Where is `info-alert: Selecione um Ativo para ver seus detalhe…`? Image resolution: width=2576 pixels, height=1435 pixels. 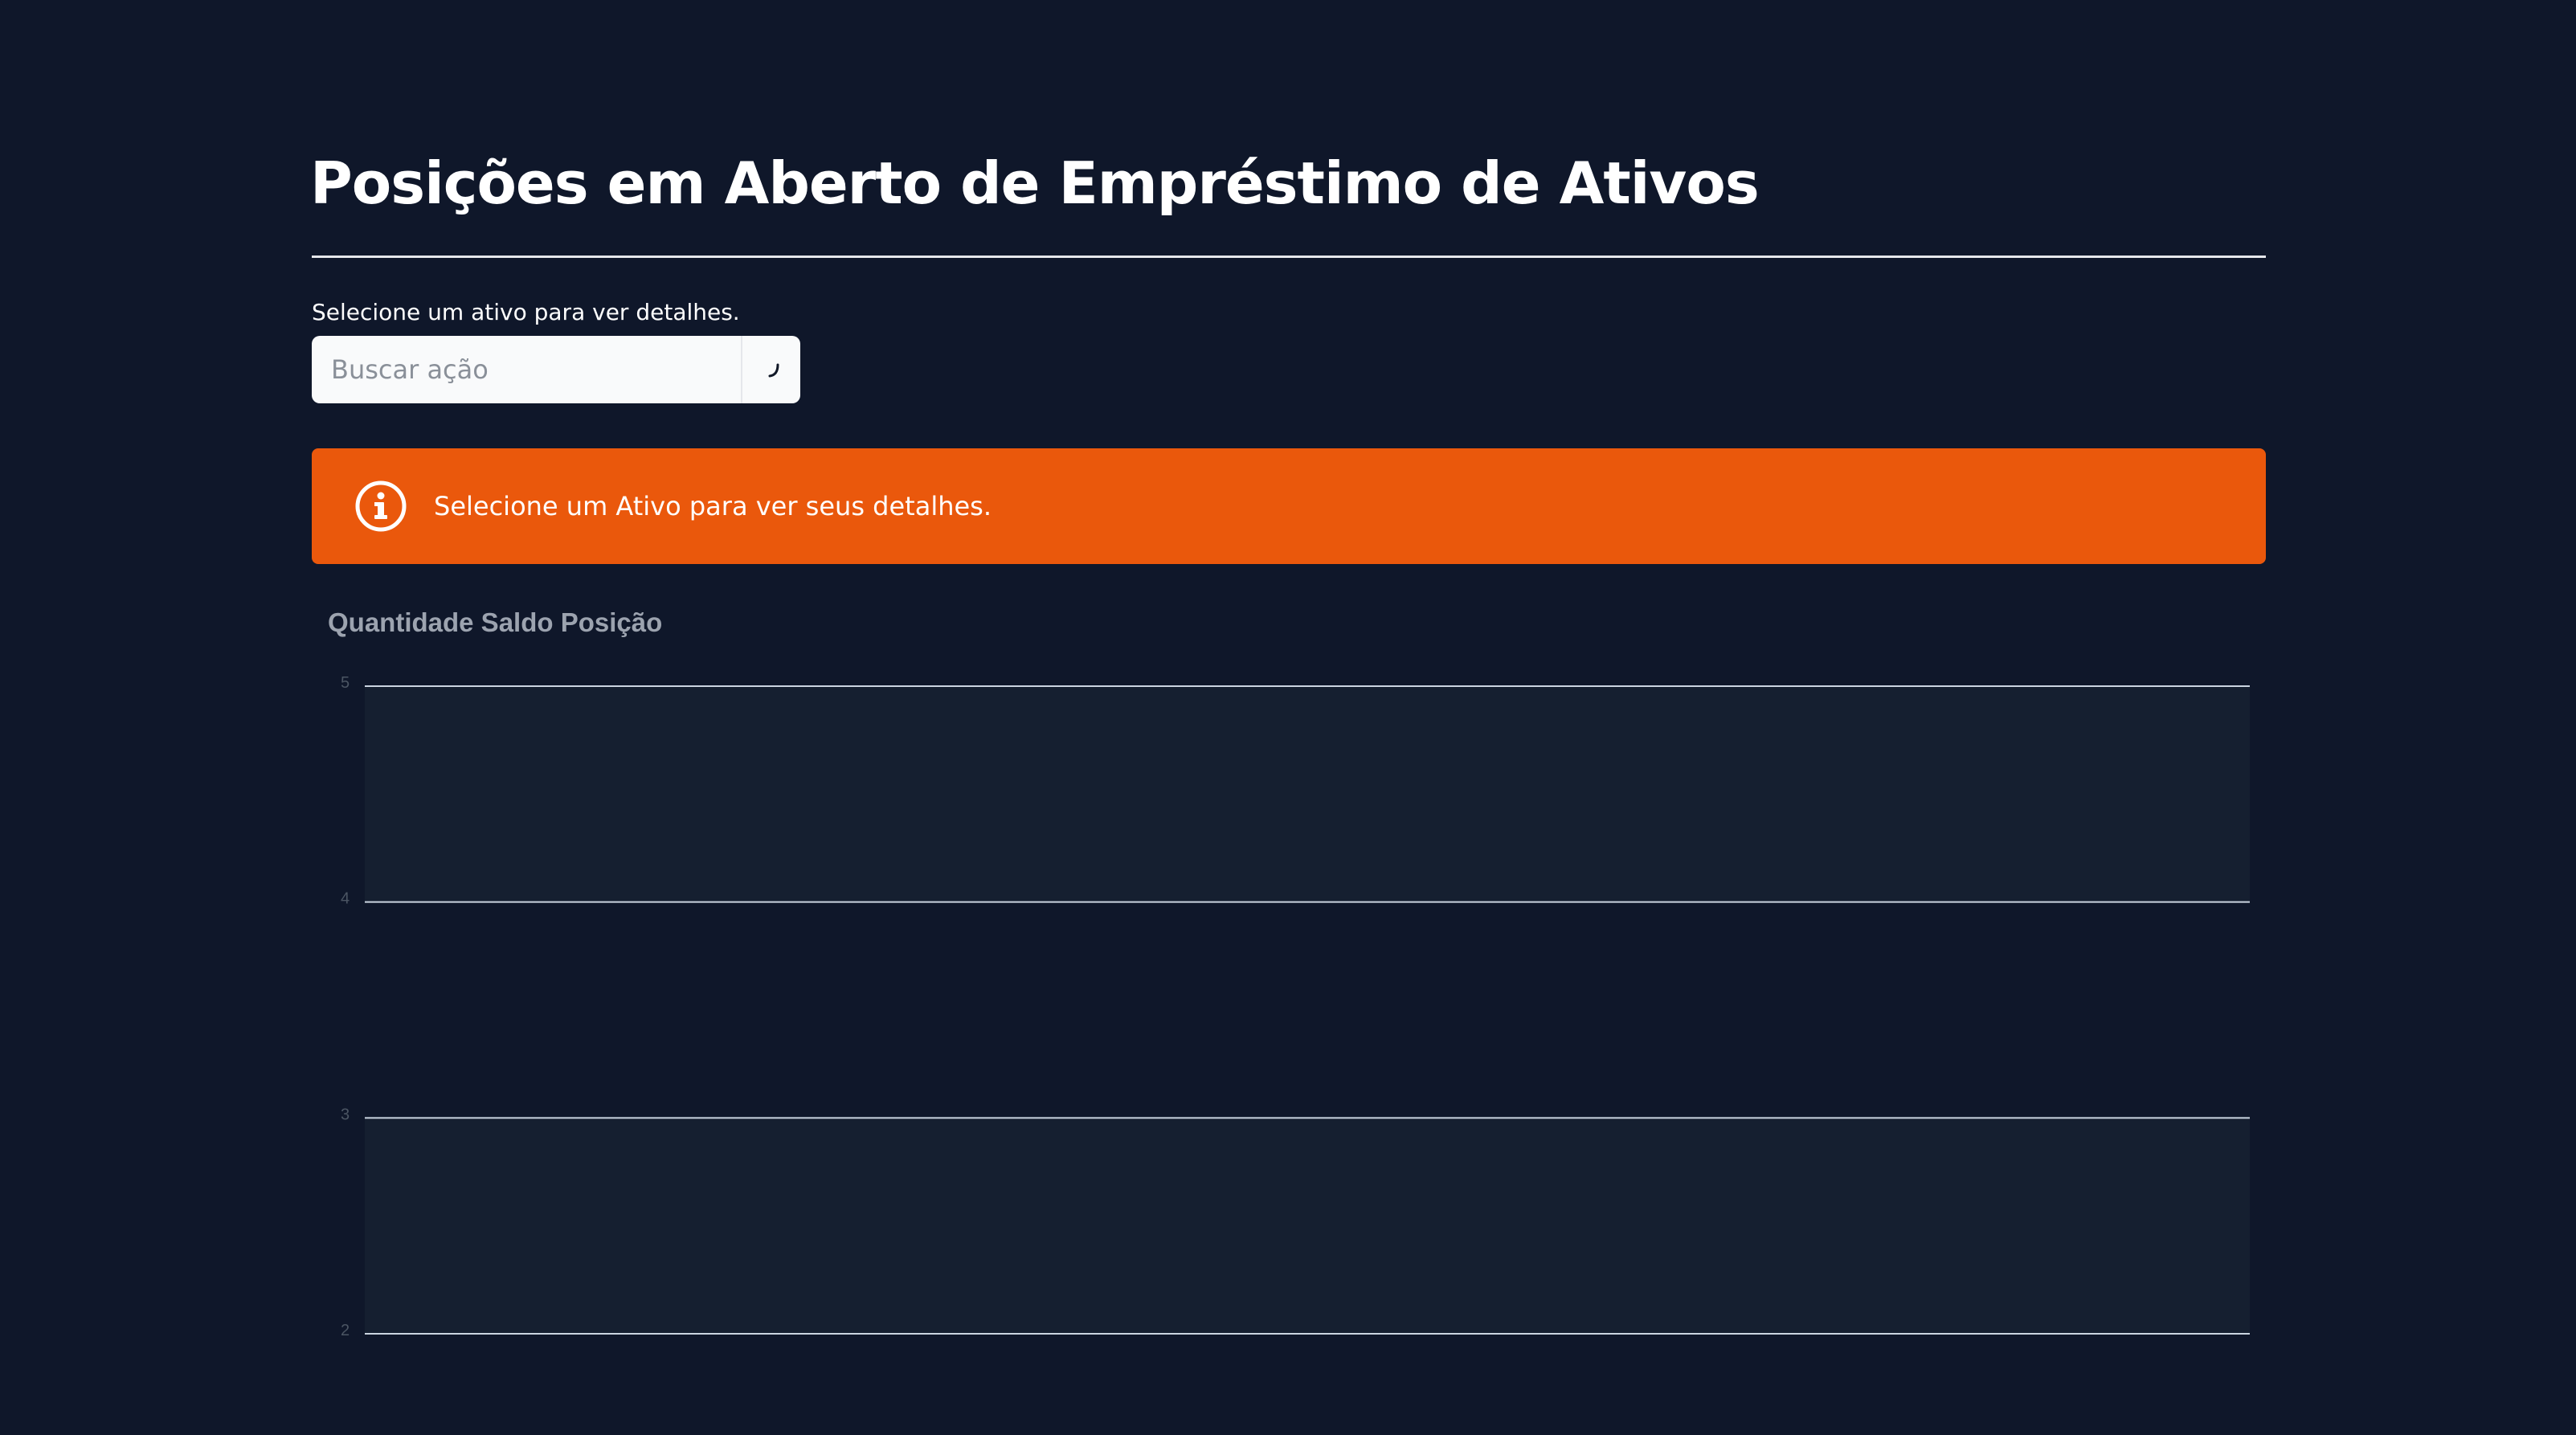 info-alert: Selecione um Ativo para ver seus detalhe… is located at coordinates (1289, 506).